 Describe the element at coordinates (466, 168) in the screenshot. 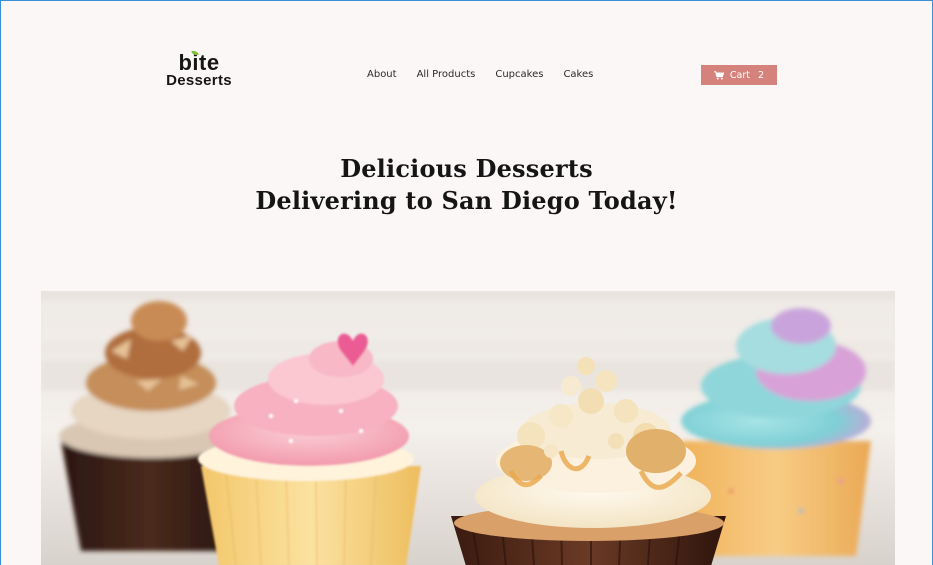

I see `hero-headline-line1: Delicious Desserts` at that location.